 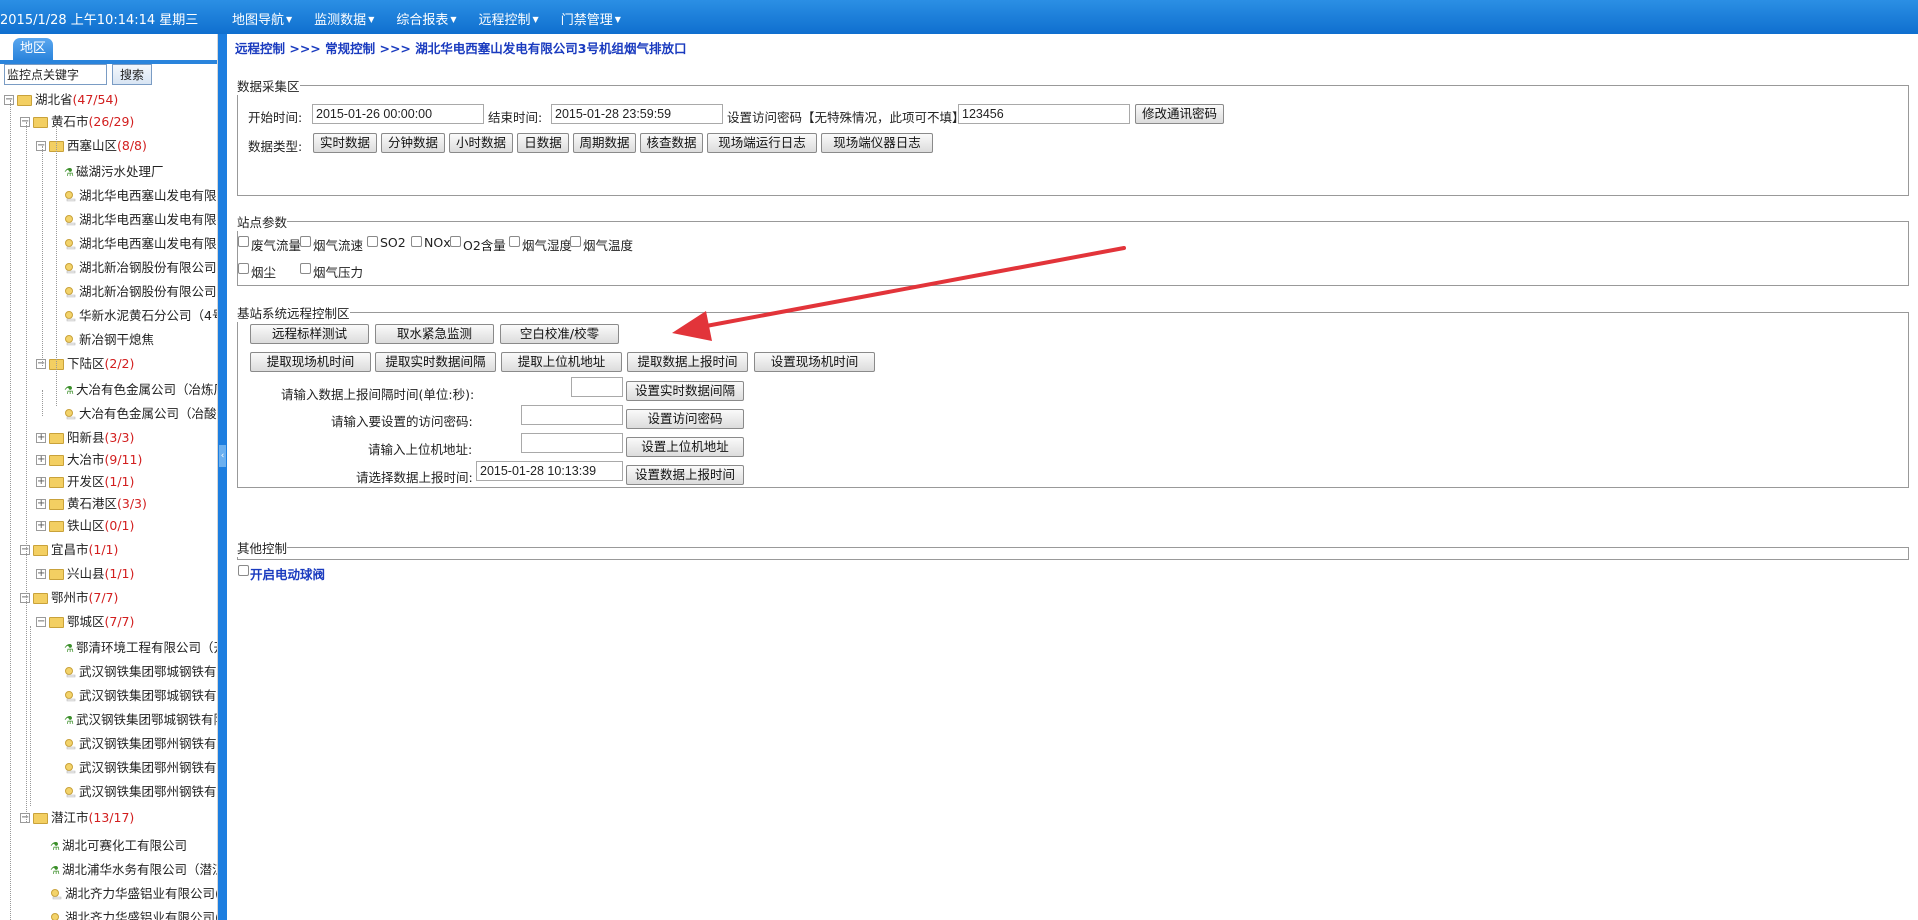 I want to click on tree-folder: + 开发区 (1/1), so click(x=85, y=482).